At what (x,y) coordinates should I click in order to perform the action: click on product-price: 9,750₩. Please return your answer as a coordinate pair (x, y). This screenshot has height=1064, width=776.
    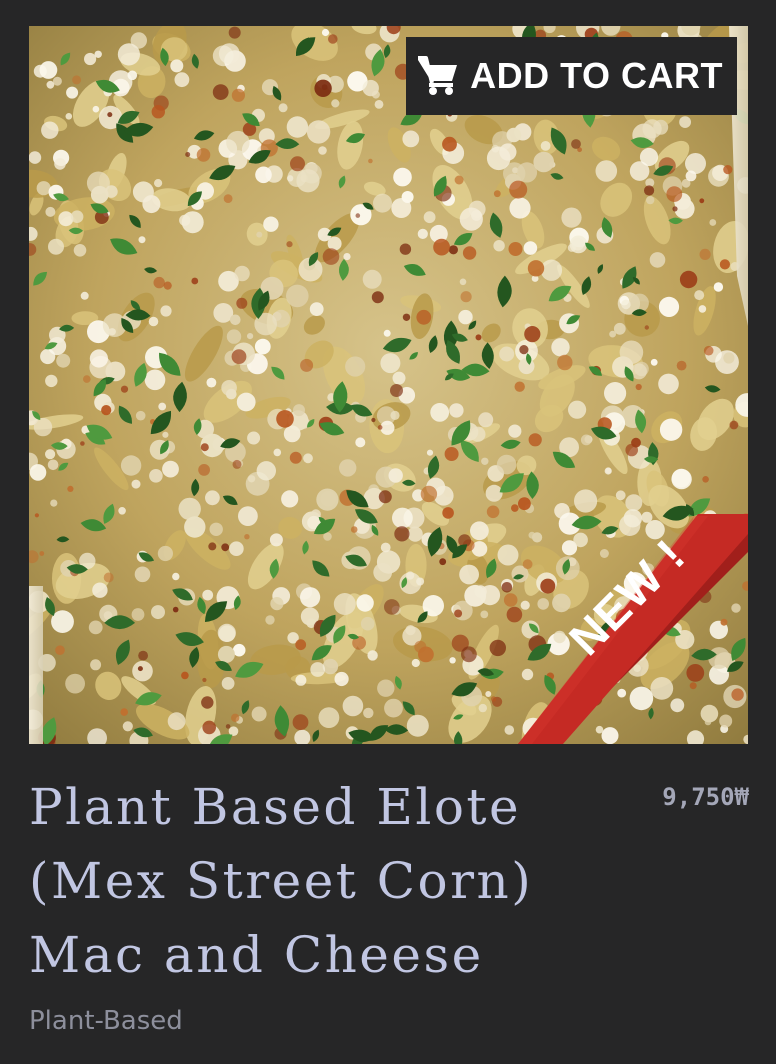
    Looking at the image, I should click on (705, 797).